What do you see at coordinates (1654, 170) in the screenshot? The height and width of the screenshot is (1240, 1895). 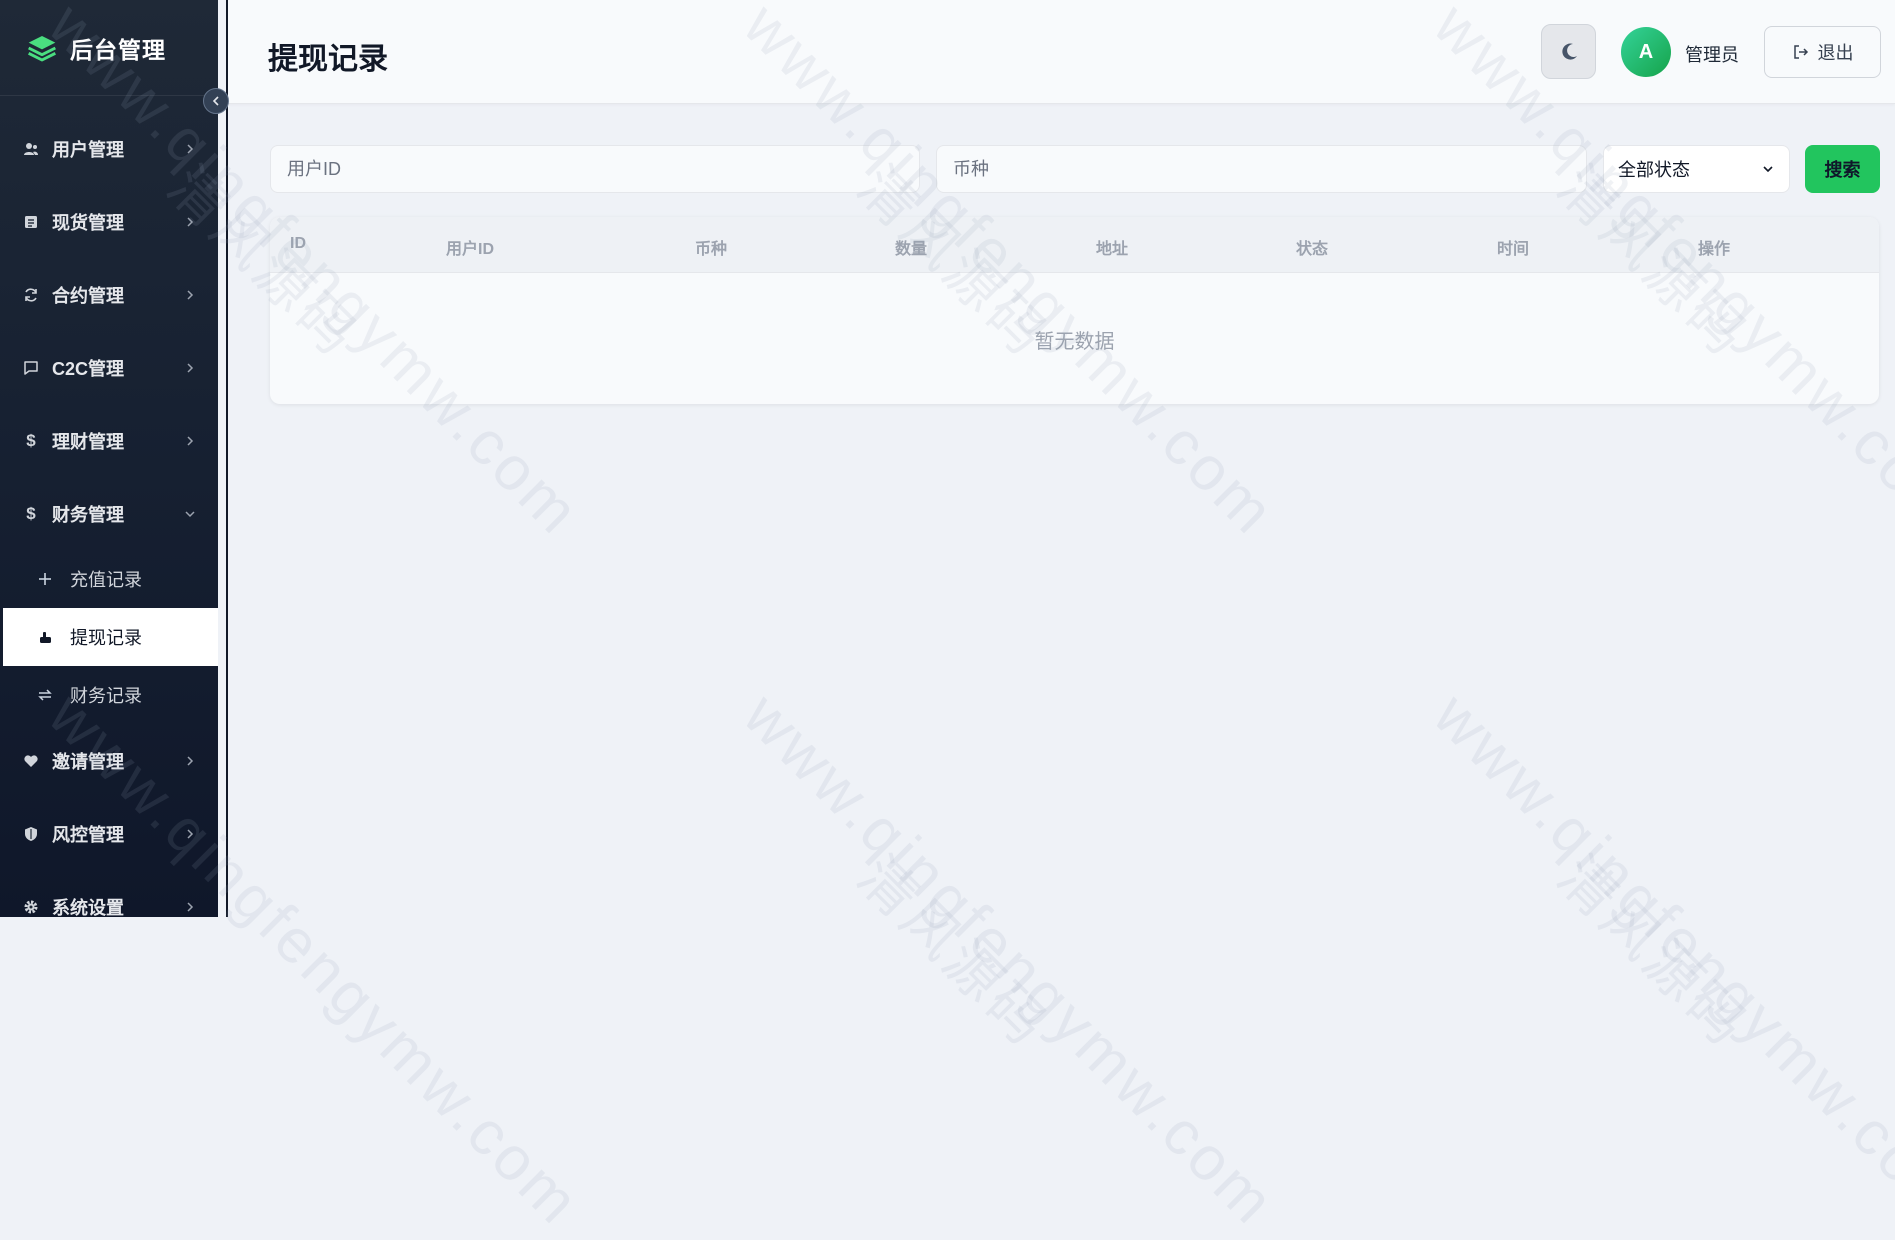 I see `status-select-value: 全部状态` at bounding box center [1654, 170].